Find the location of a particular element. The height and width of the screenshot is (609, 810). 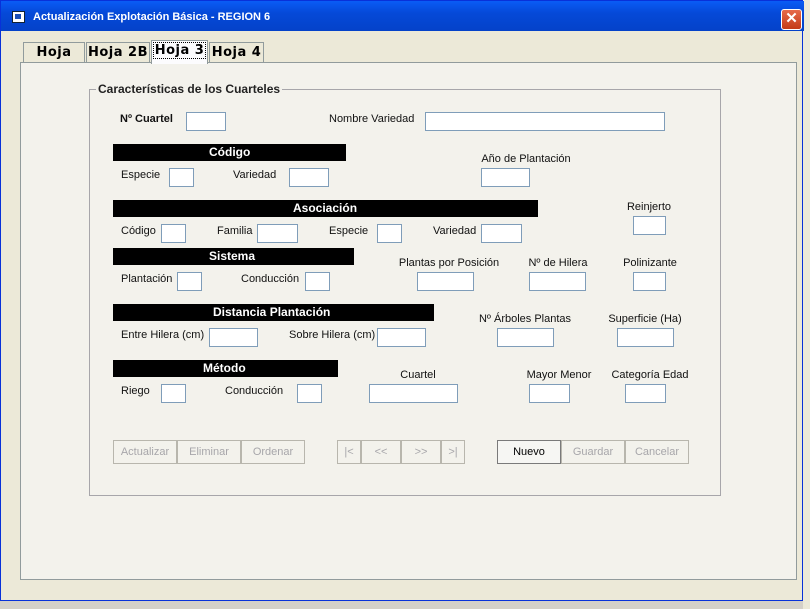

metodo-riego-label: Riego is located at coordinates (135, 391).